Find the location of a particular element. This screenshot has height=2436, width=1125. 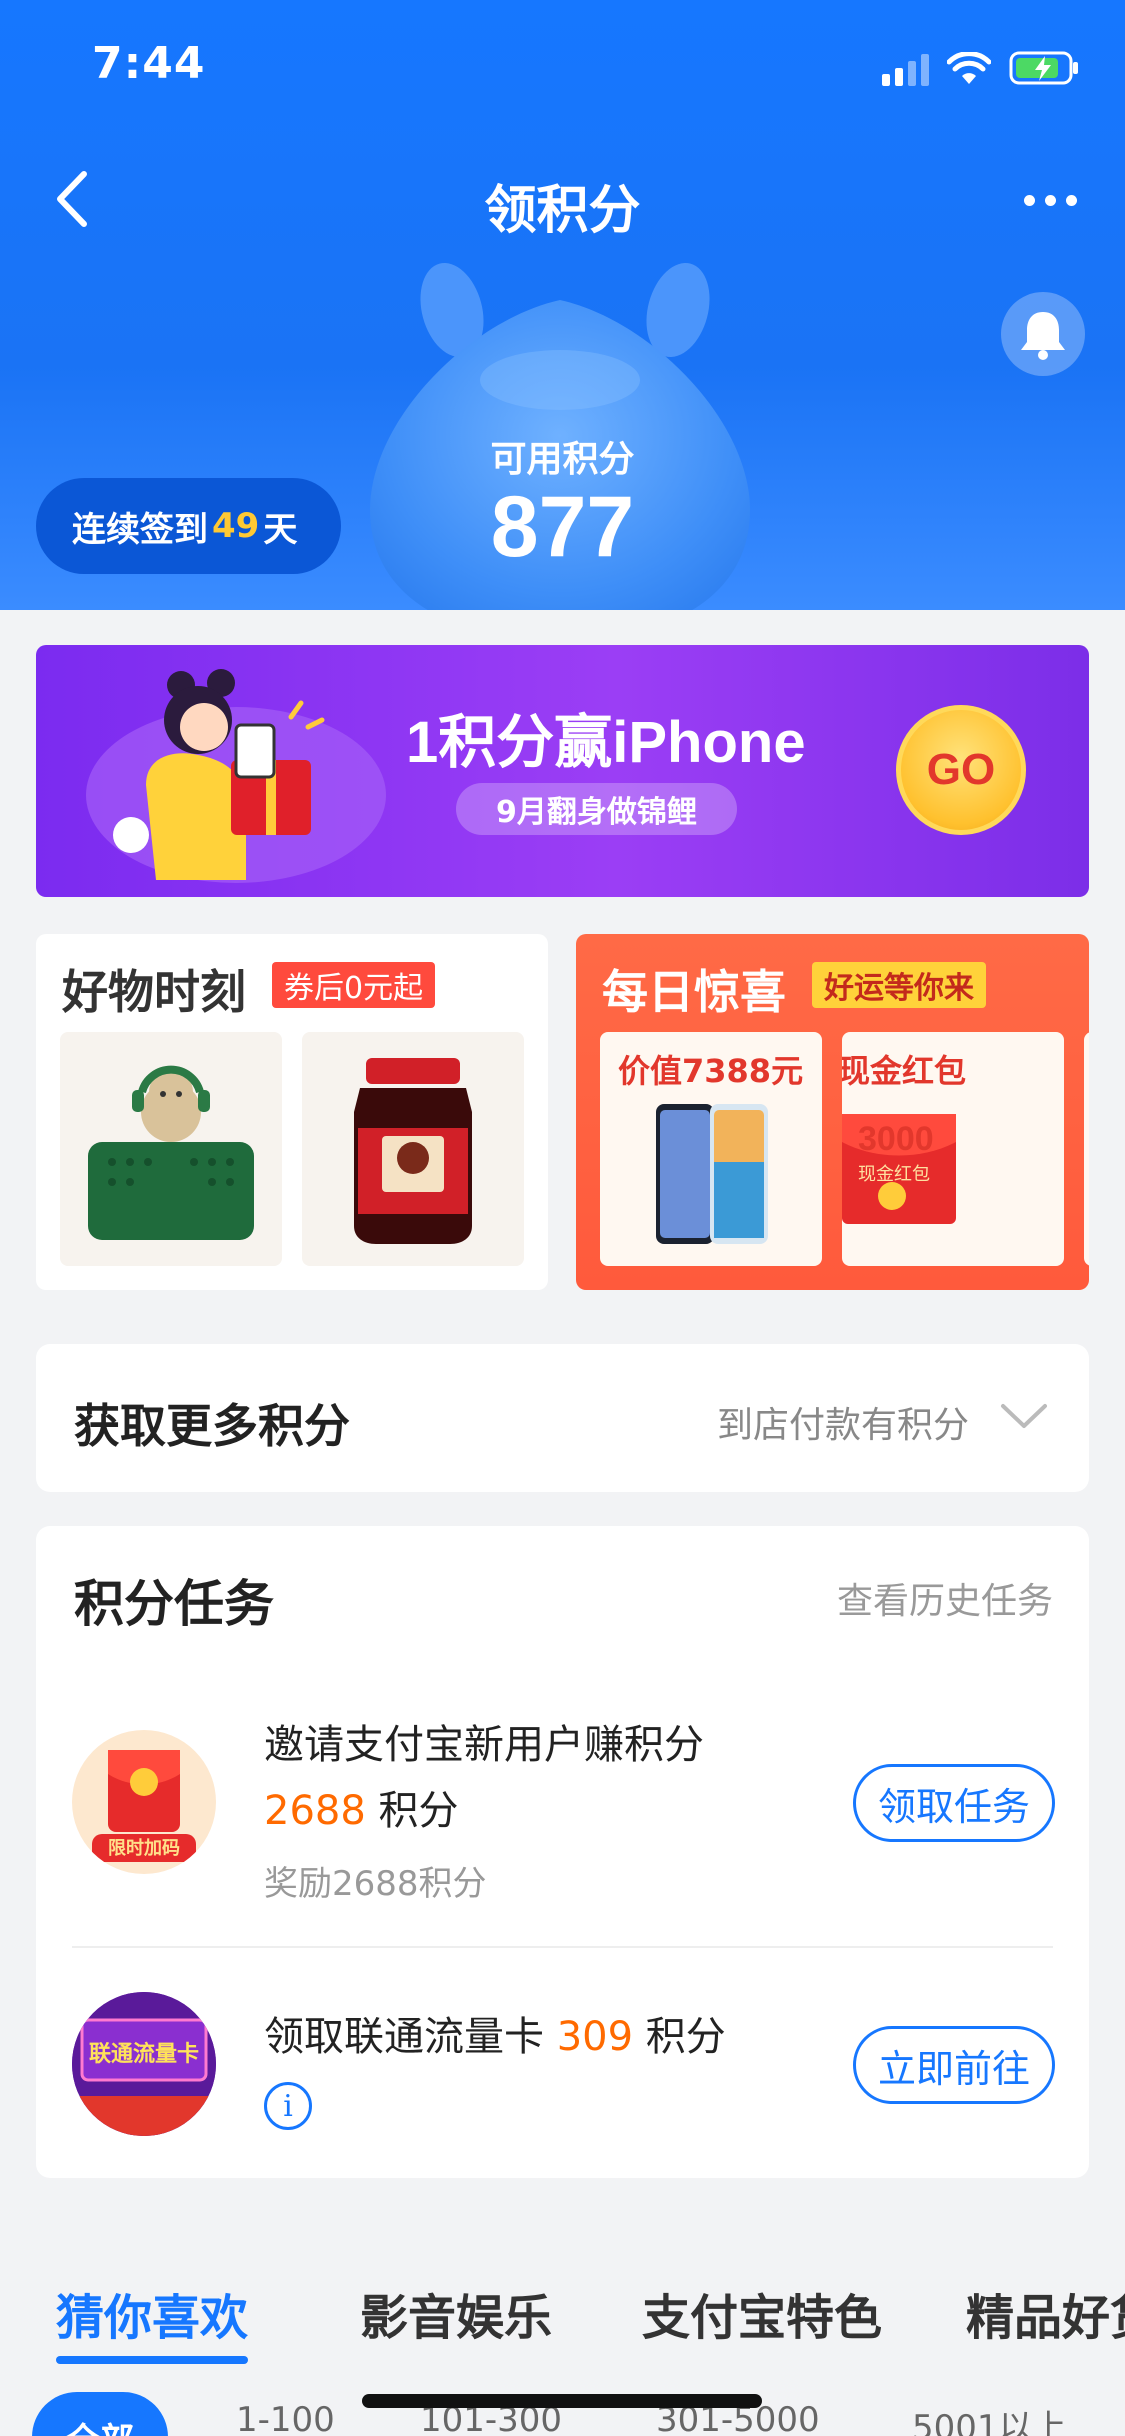

cellular-signal-icon is located at coordinates (905, 69).